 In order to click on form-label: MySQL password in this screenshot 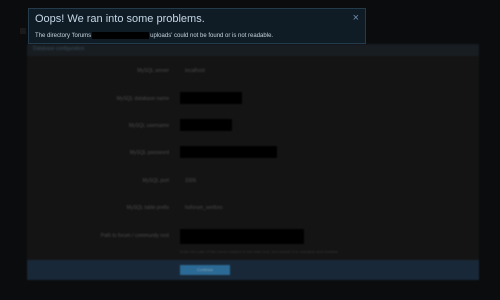, I will do `click(149, 153)`.